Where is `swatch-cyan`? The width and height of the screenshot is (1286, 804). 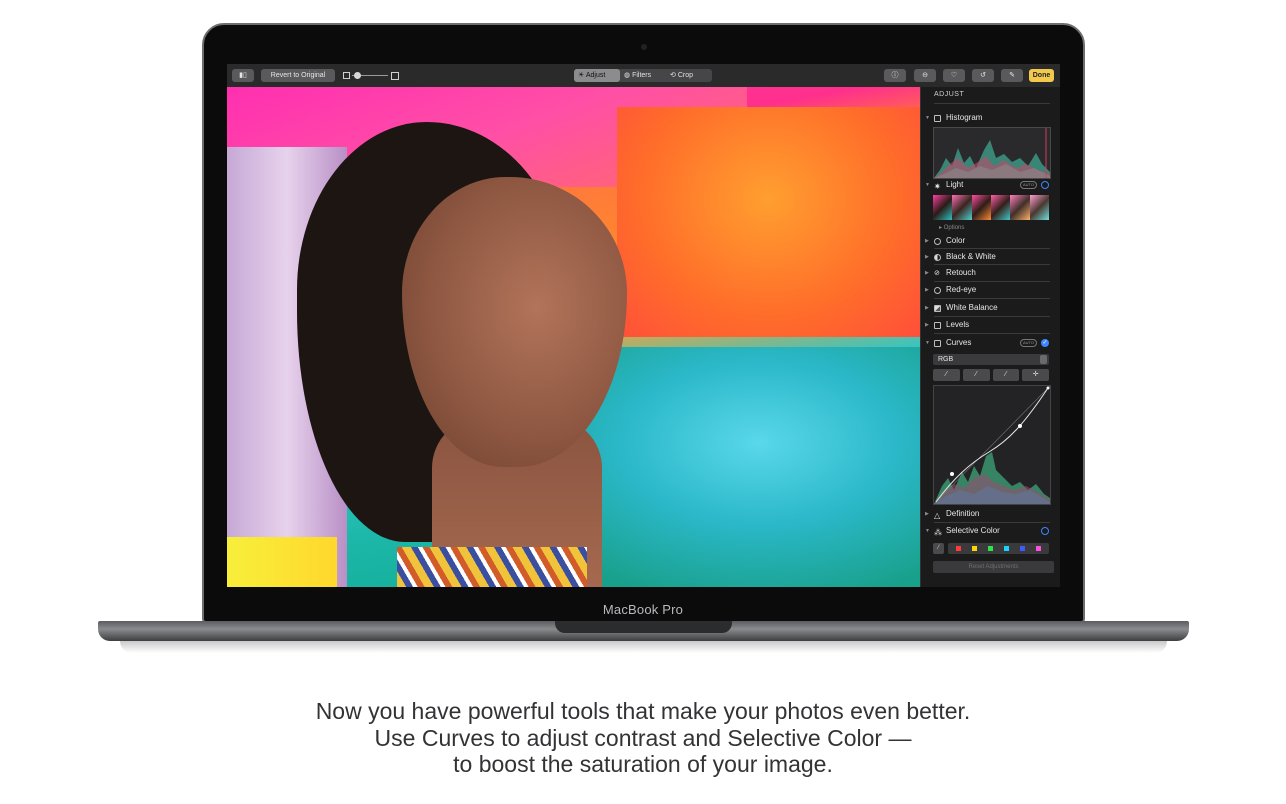
swatch-cyan is located at coordinates (1006, 548).